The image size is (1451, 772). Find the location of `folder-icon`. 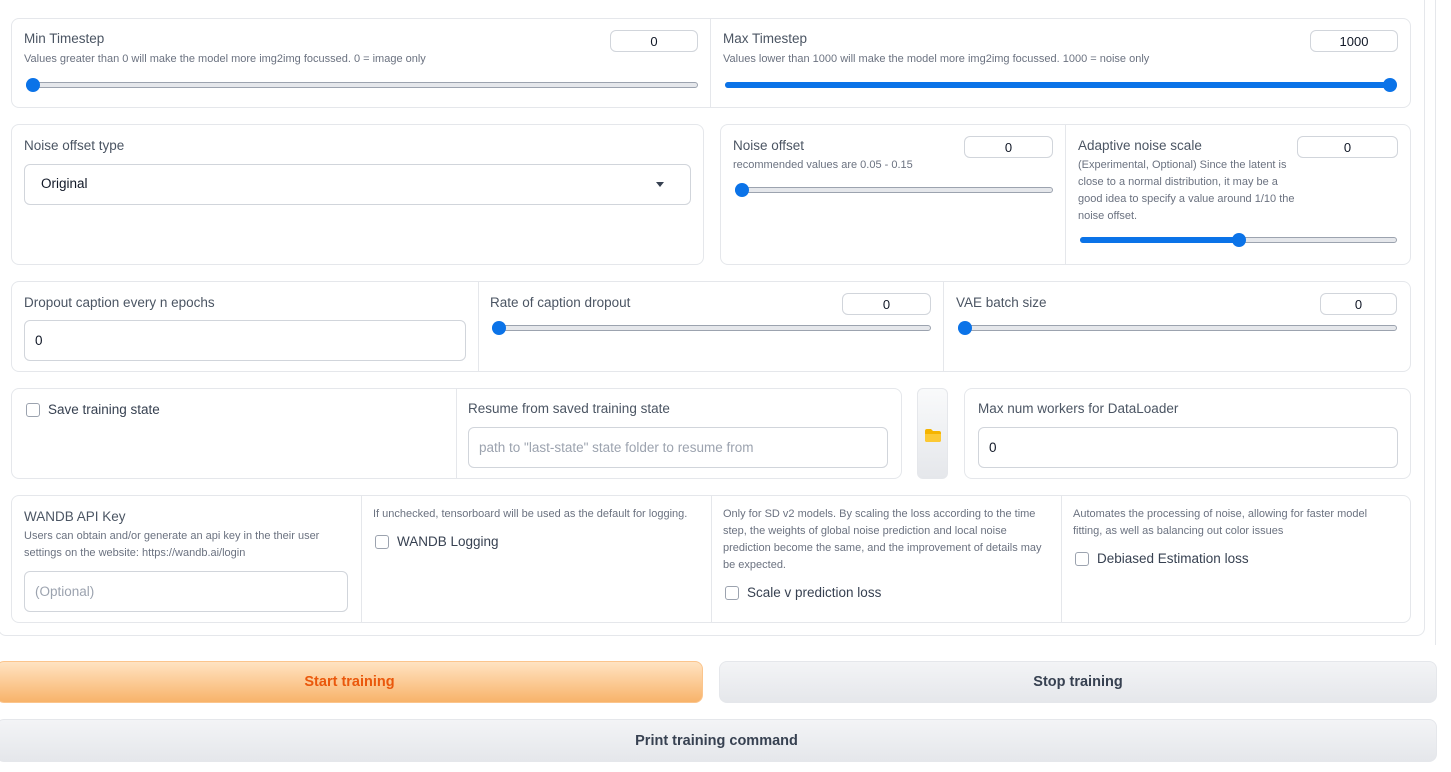

folder-icon is located at coordinates (933, 435).